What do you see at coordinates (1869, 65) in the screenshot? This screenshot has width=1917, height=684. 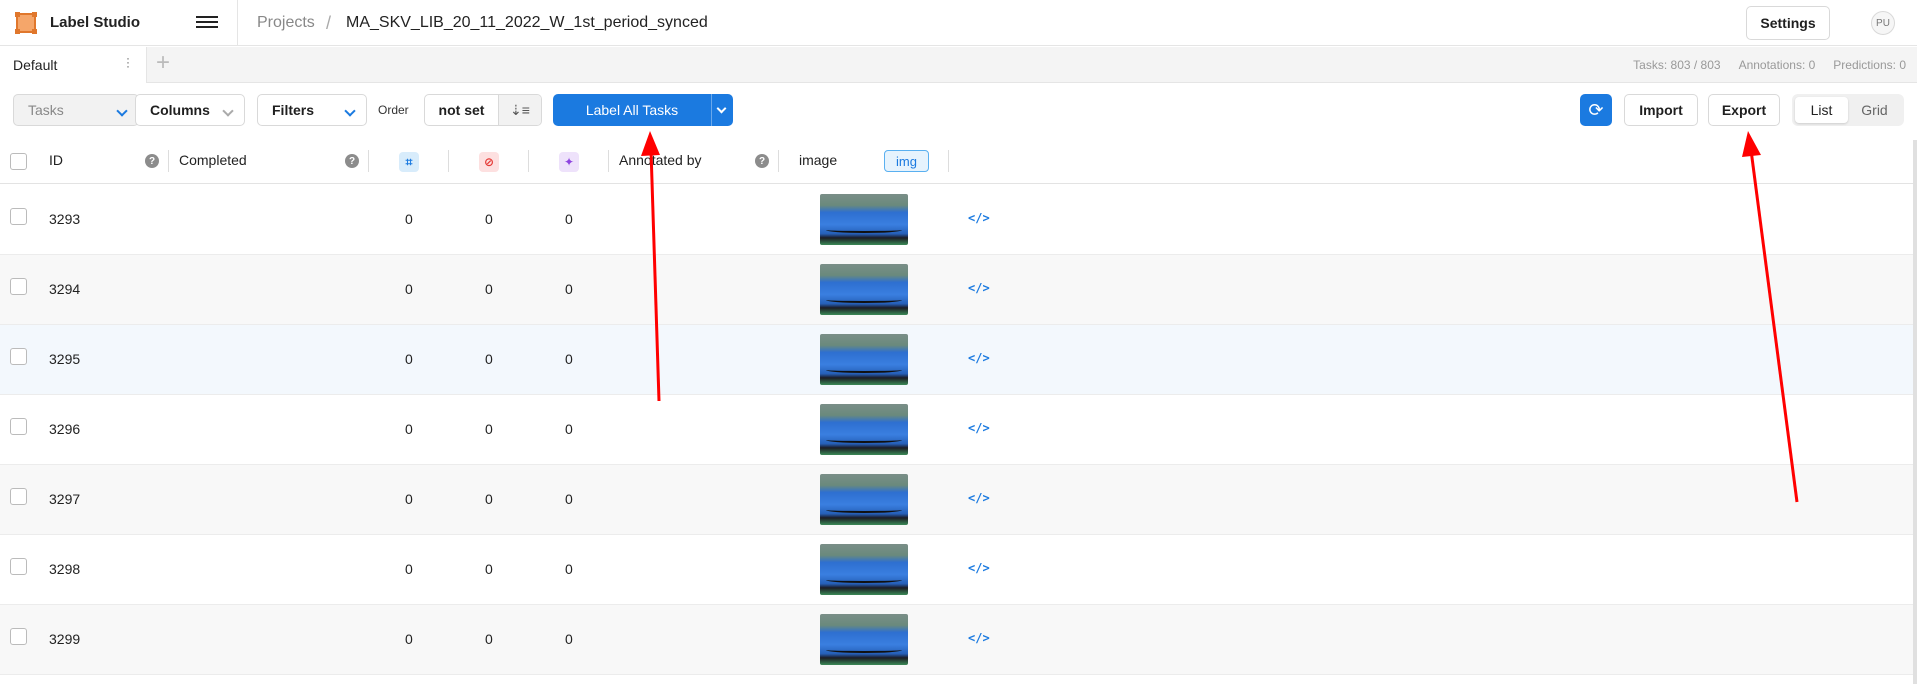 I see `predictions-count: Predictions: 0` at bounding box center [1869, 65].